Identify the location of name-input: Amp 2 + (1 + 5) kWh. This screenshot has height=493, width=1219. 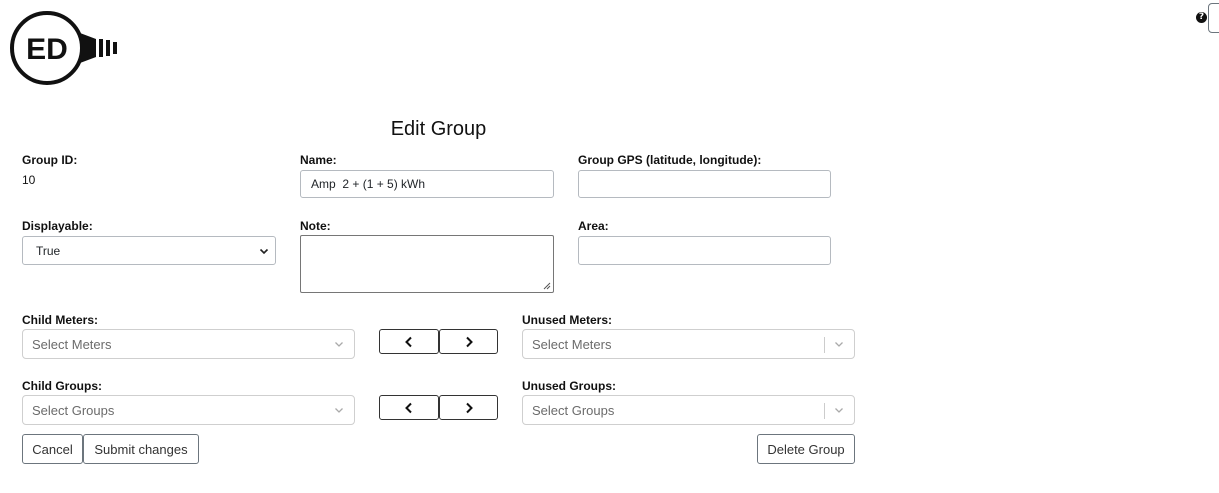
(427, 184).